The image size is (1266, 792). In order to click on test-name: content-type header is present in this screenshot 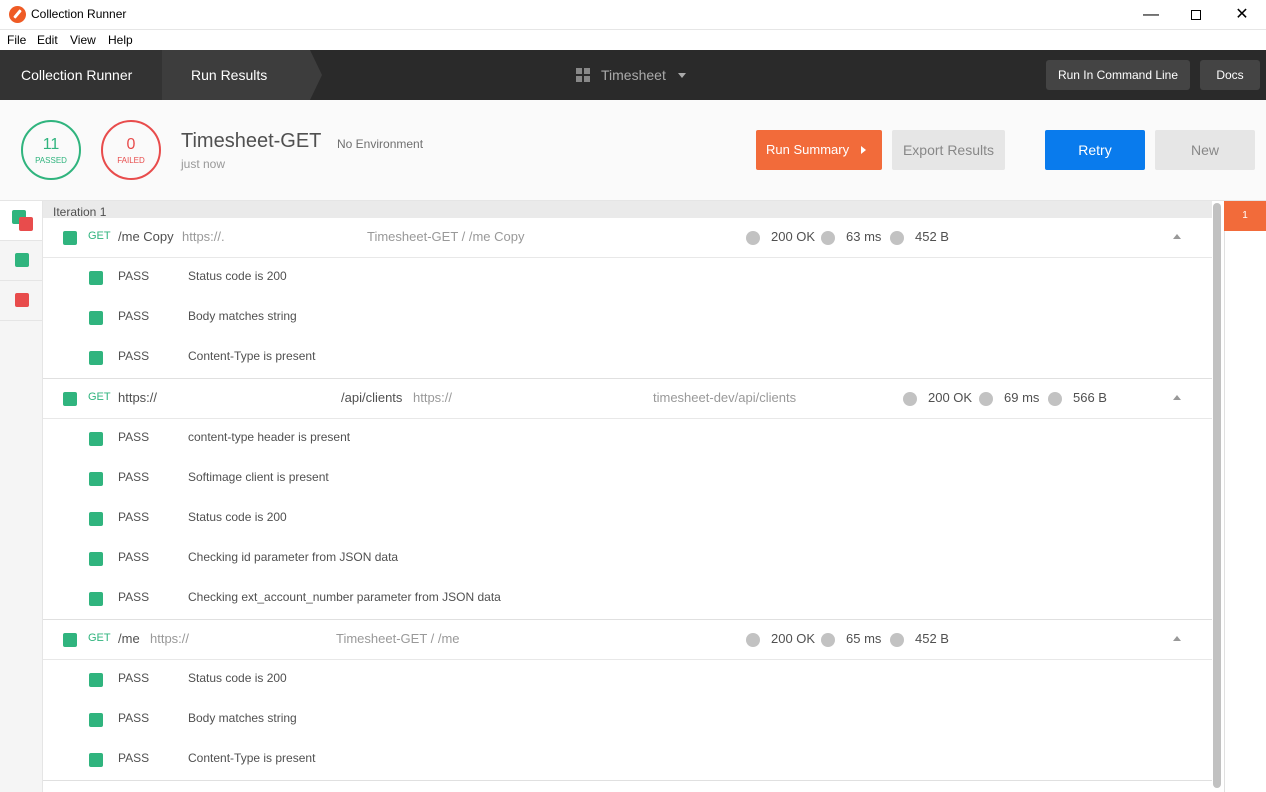, I will do `click(269, 437)`.